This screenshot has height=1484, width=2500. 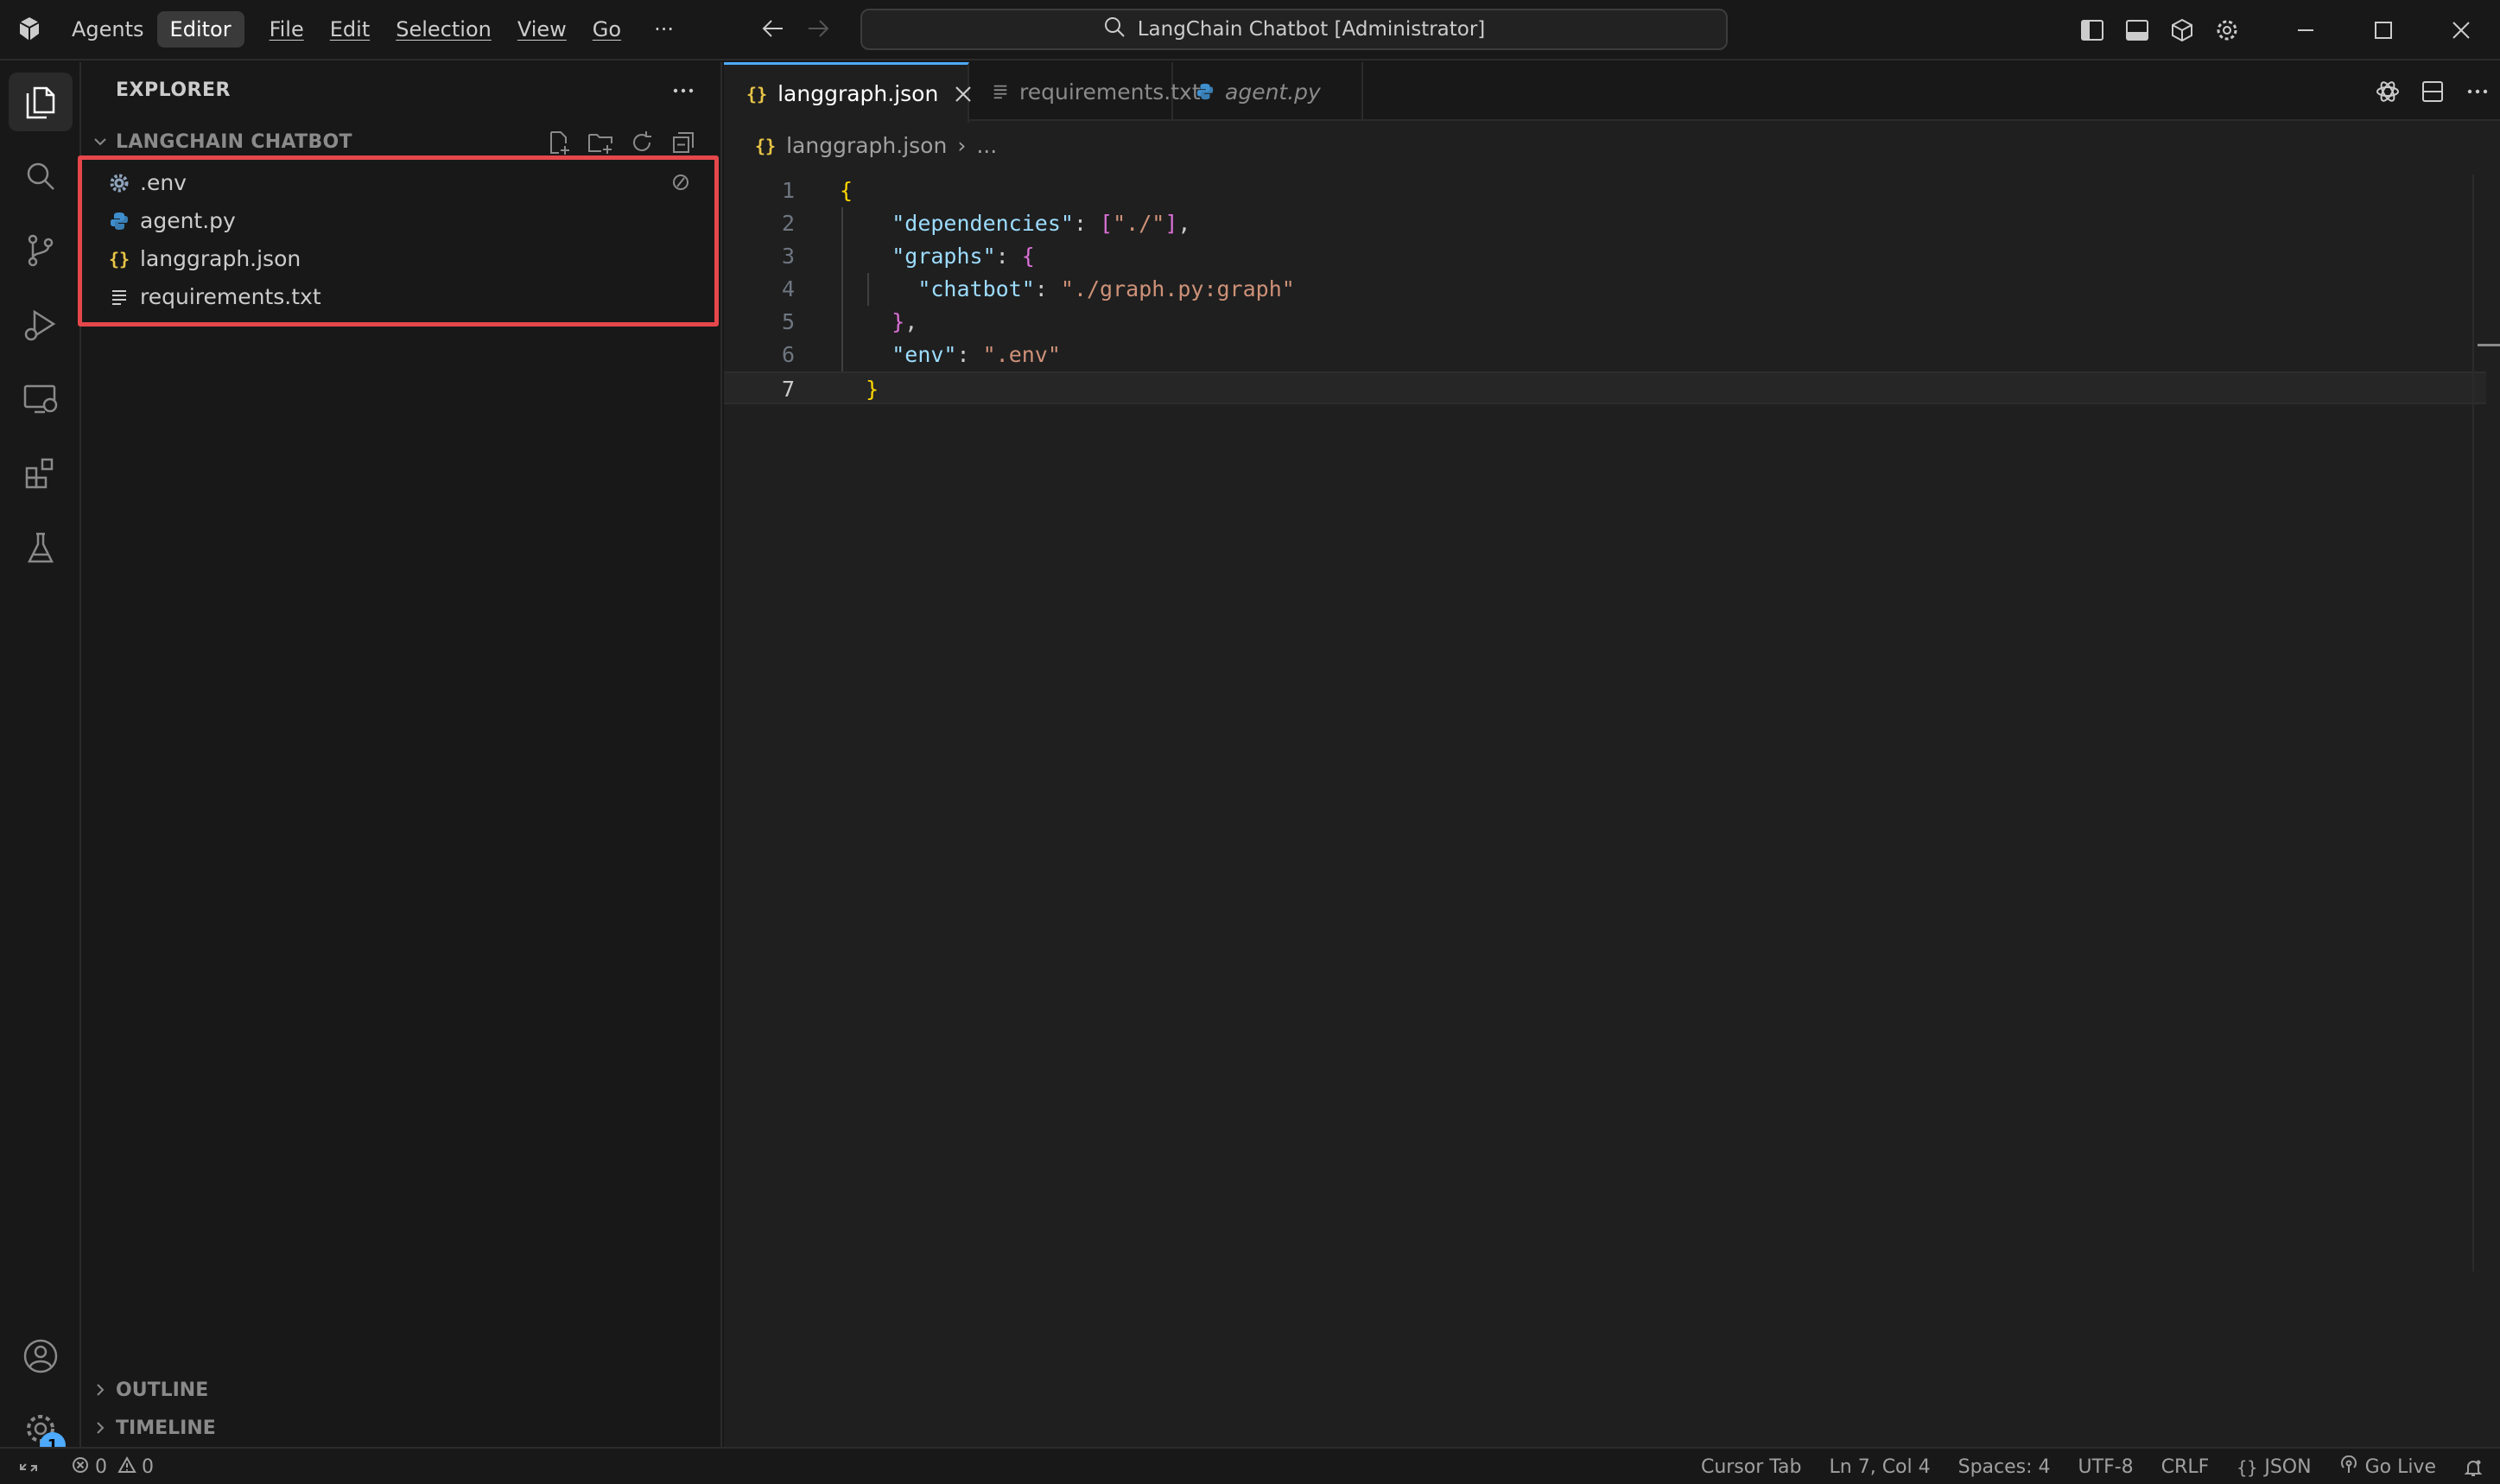 What do you see at coordinates (600, 142) in the screenshot?
I see `new-folder-icon` at bounding box center [600, 142].